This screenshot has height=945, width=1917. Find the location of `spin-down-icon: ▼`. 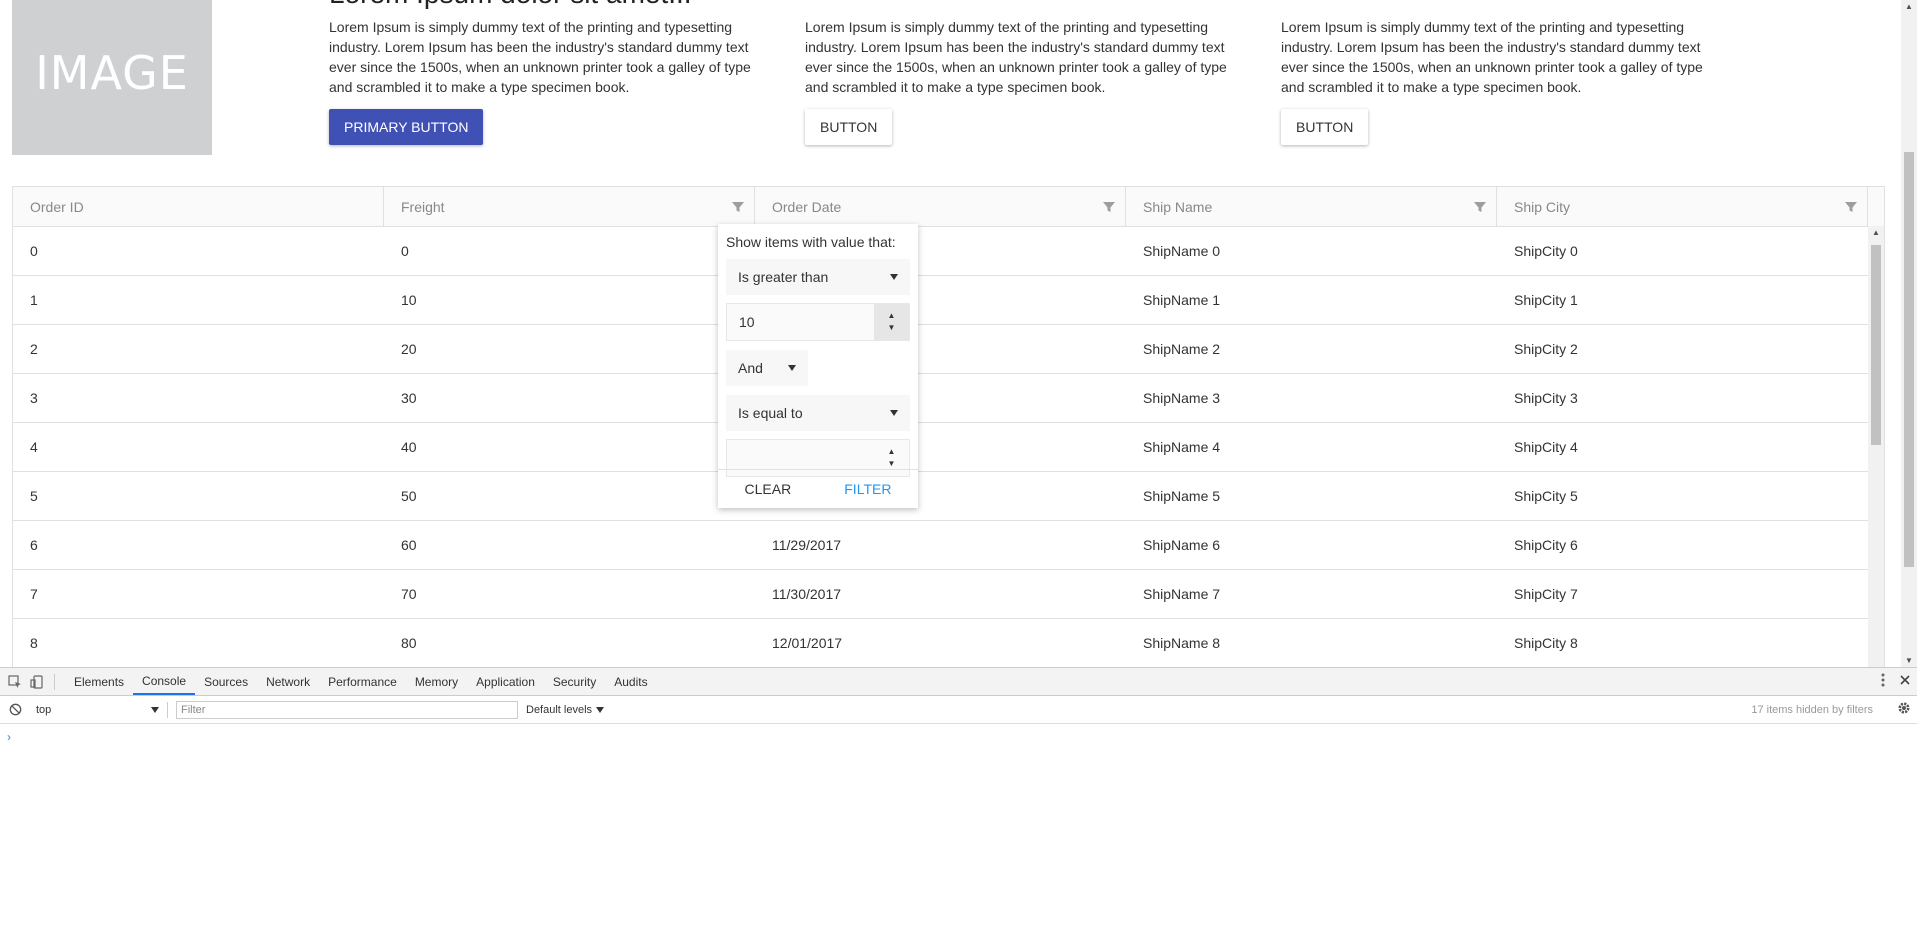

spin-down-icon: ▼ is located at coordinates (891, 327).